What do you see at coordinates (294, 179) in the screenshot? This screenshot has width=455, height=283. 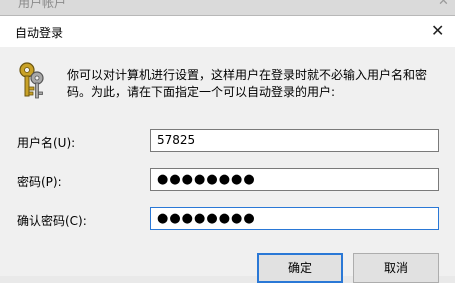 I see `password-field: ●●●●●●●●` at bounding box center [294, 179].